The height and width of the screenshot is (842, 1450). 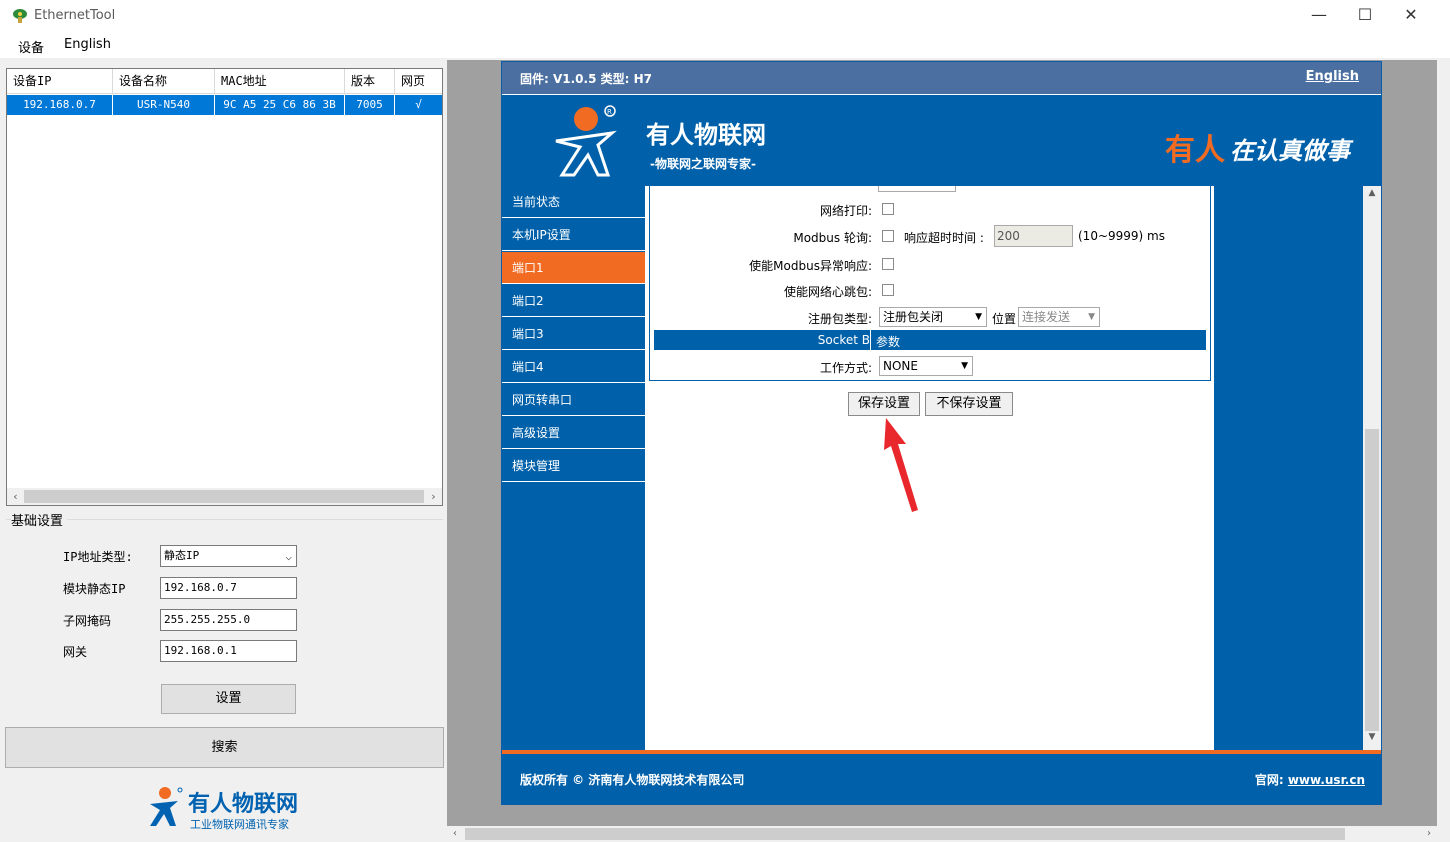 What do you see at coordinates (1290, 151) in the screenshot?
I see `slogan-white: 在认真做事` at bounding box center [1290, 151].